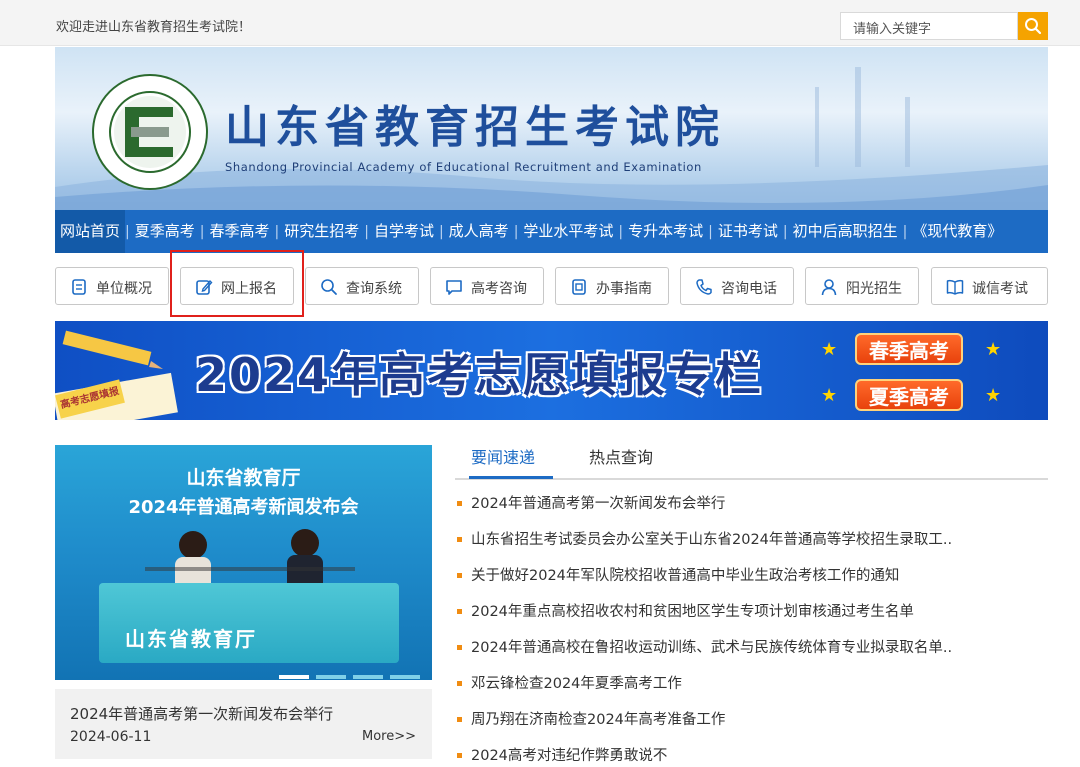 This screenshot has width=1080, height=767. Describe the element at coordinates (404, 231) in the screenshot. I see `nav-item-self-study: 自学考试` at that location.